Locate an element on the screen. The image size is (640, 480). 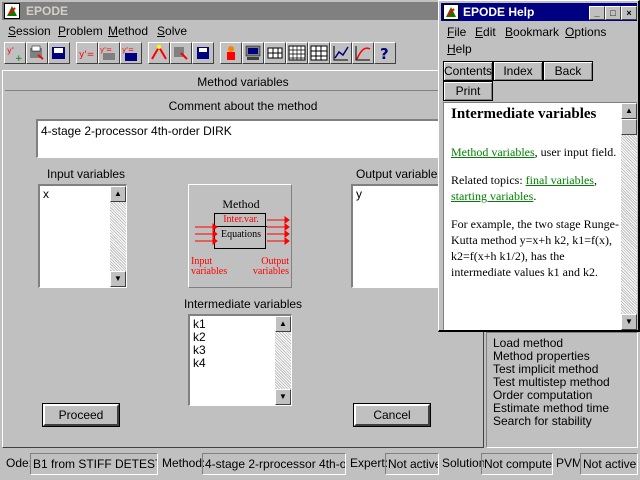
intermediate-variables-list: k1 k2 k3 k4 ▲ ▼ is located at coordinates (240, 360).